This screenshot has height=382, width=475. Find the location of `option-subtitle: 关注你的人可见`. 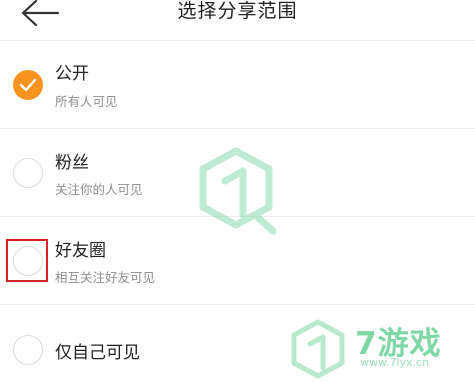

option-subtitle: 关注你的人可见 is located at coordinates (99, 189).